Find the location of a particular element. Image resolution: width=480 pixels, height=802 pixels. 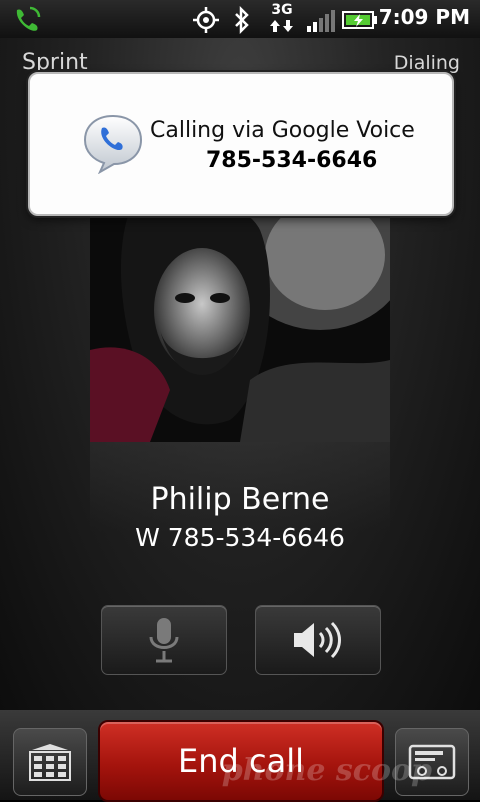

signal-icon is located at coordinates (321, 23).